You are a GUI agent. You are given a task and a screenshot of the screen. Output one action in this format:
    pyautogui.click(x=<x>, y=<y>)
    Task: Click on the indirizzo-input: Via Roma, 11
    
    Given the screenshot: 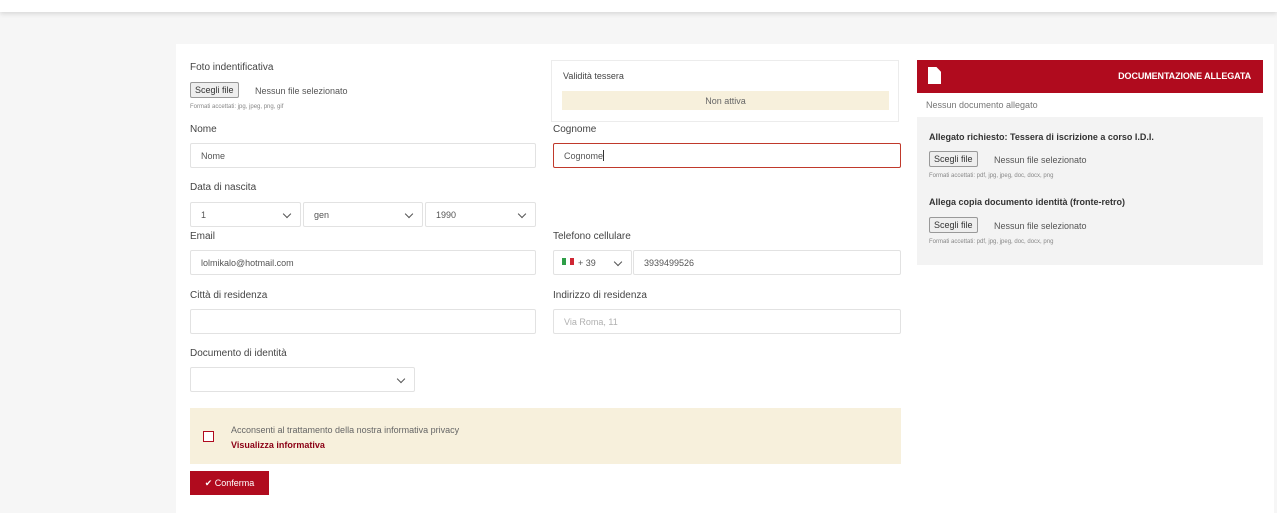 What is the action you would take?
    pyautogui.click(x=727, y=321)
    